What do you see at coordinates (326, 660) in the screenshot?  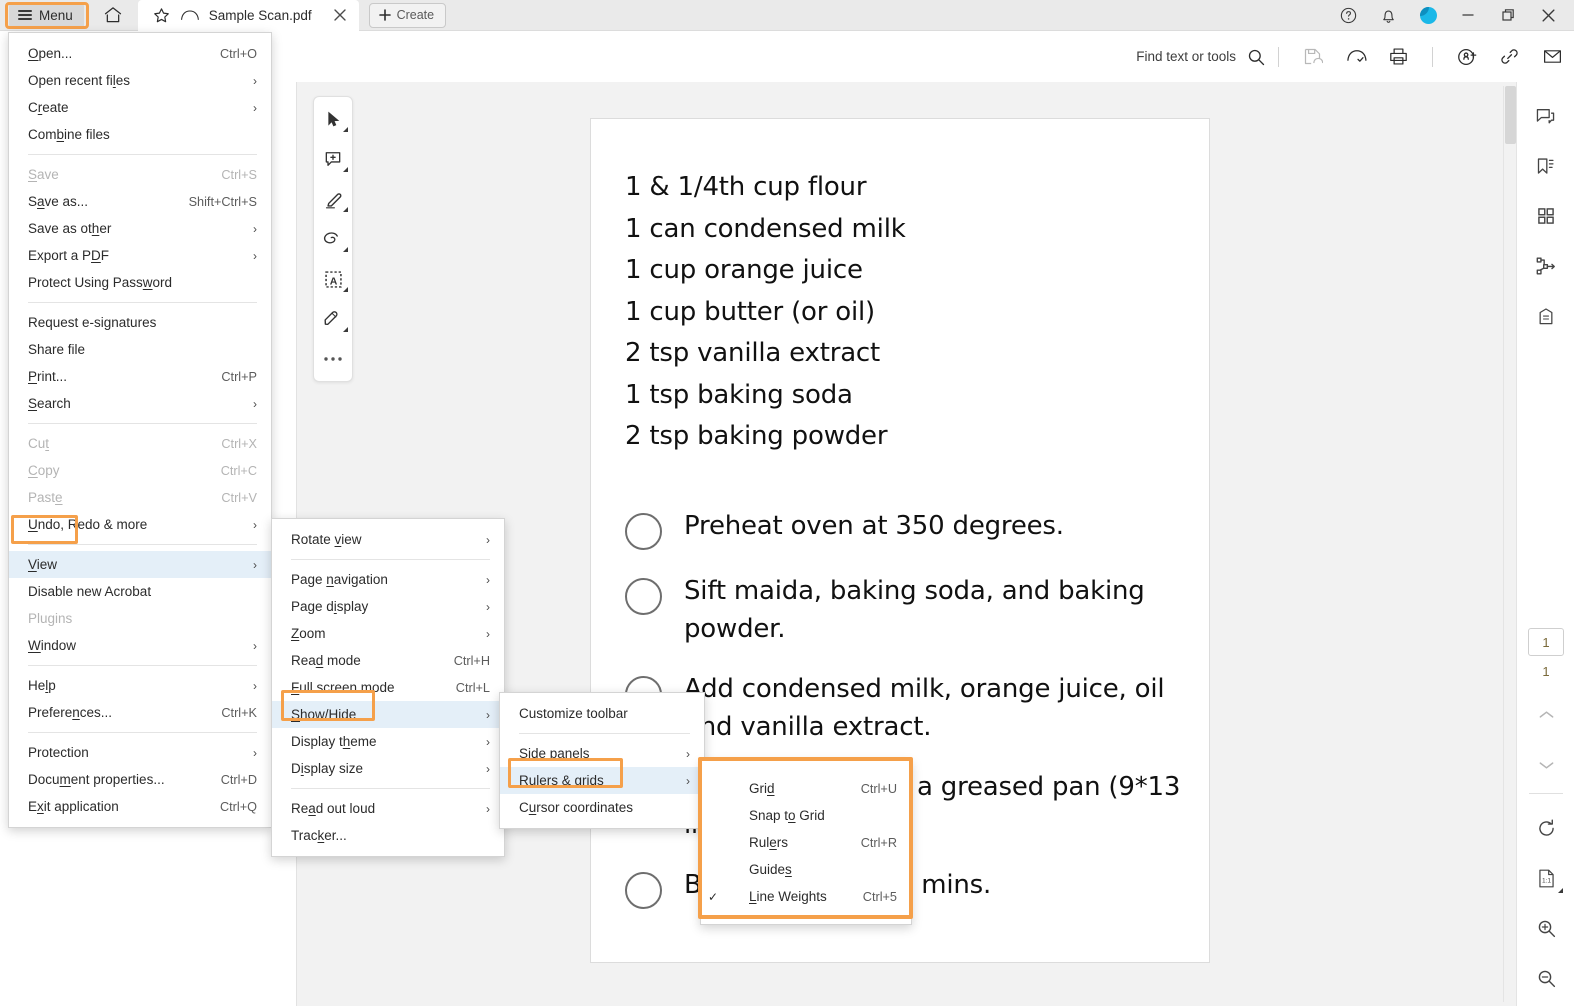 I see `menu-item-label: Read mode` at bounding box center [326, 660].